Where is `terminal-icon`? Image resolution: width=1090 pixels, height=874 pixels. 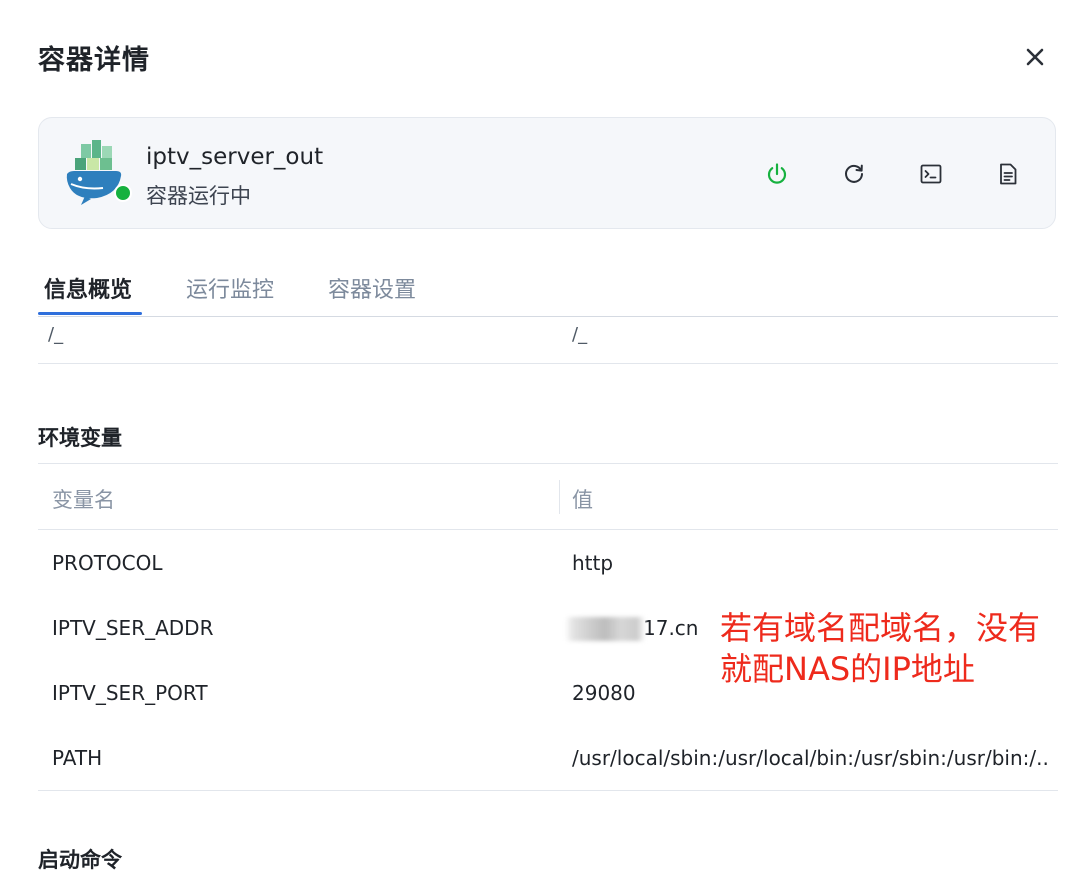 terminal-icon is located at coordinates (931, 174).